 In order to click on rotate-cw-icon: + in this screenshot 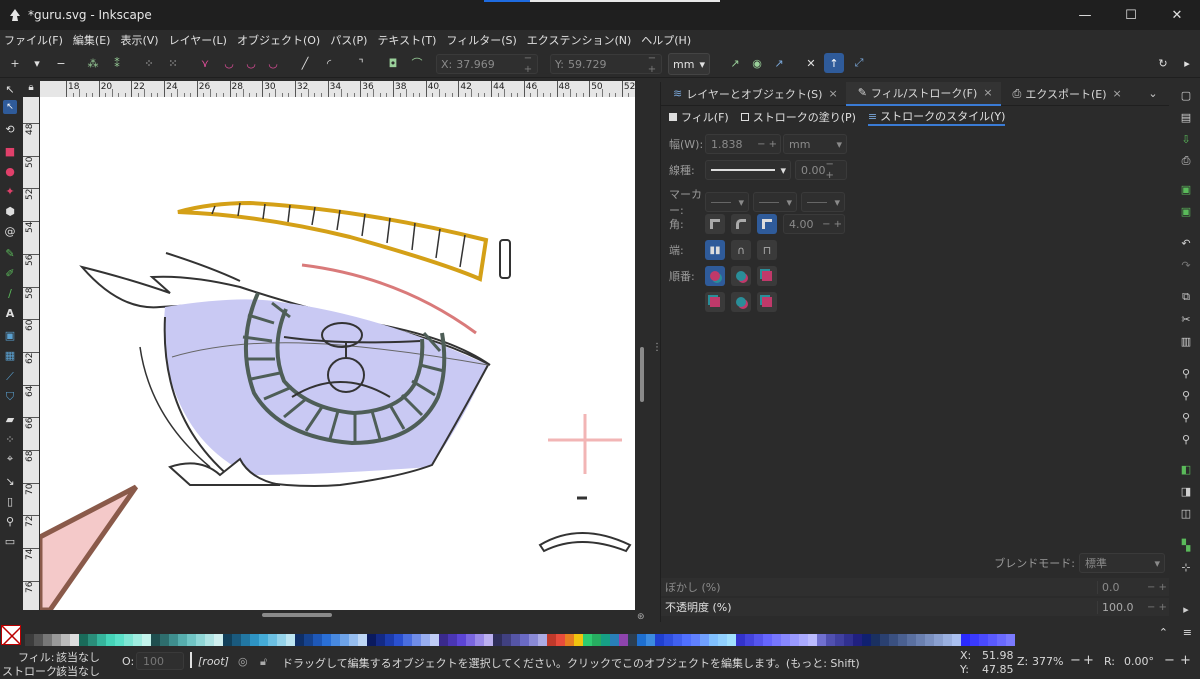, I will do `click(1185, 660)`.